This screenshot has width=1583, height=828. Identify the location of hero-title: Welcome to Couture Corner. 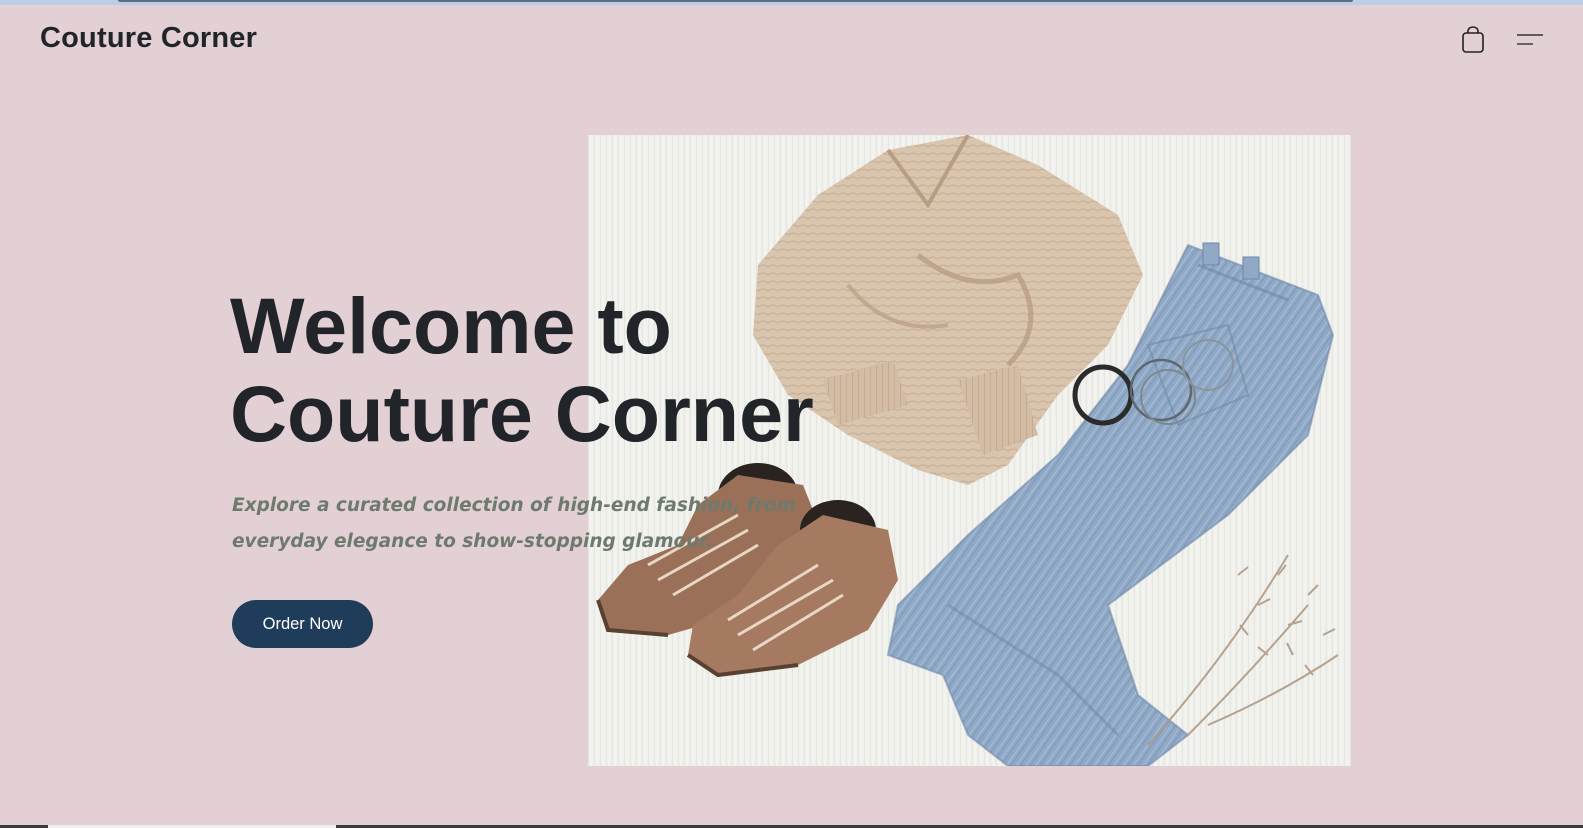
(550, 370).